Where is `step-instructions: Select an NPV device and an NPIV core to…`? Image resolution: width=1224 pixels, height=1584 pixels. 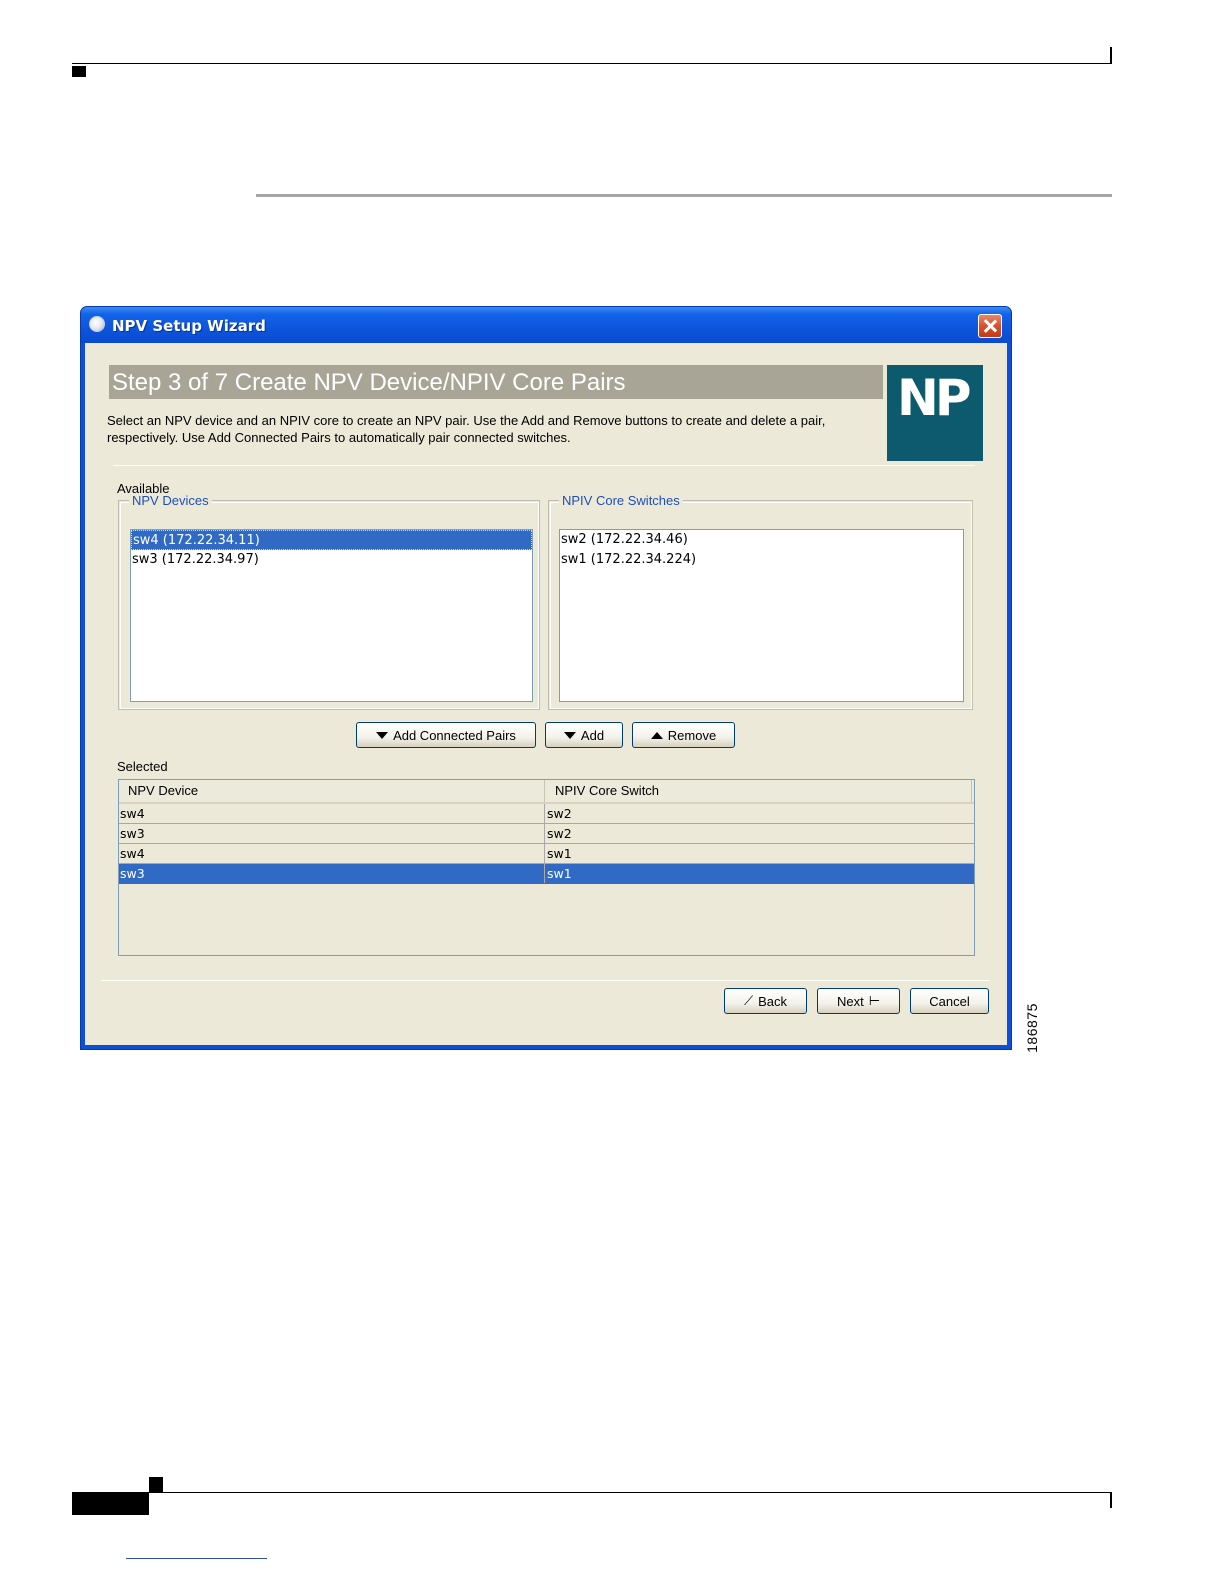
step-instructions: Select an NPV device and an NPIV core to… is located at coordinates (466, 429).